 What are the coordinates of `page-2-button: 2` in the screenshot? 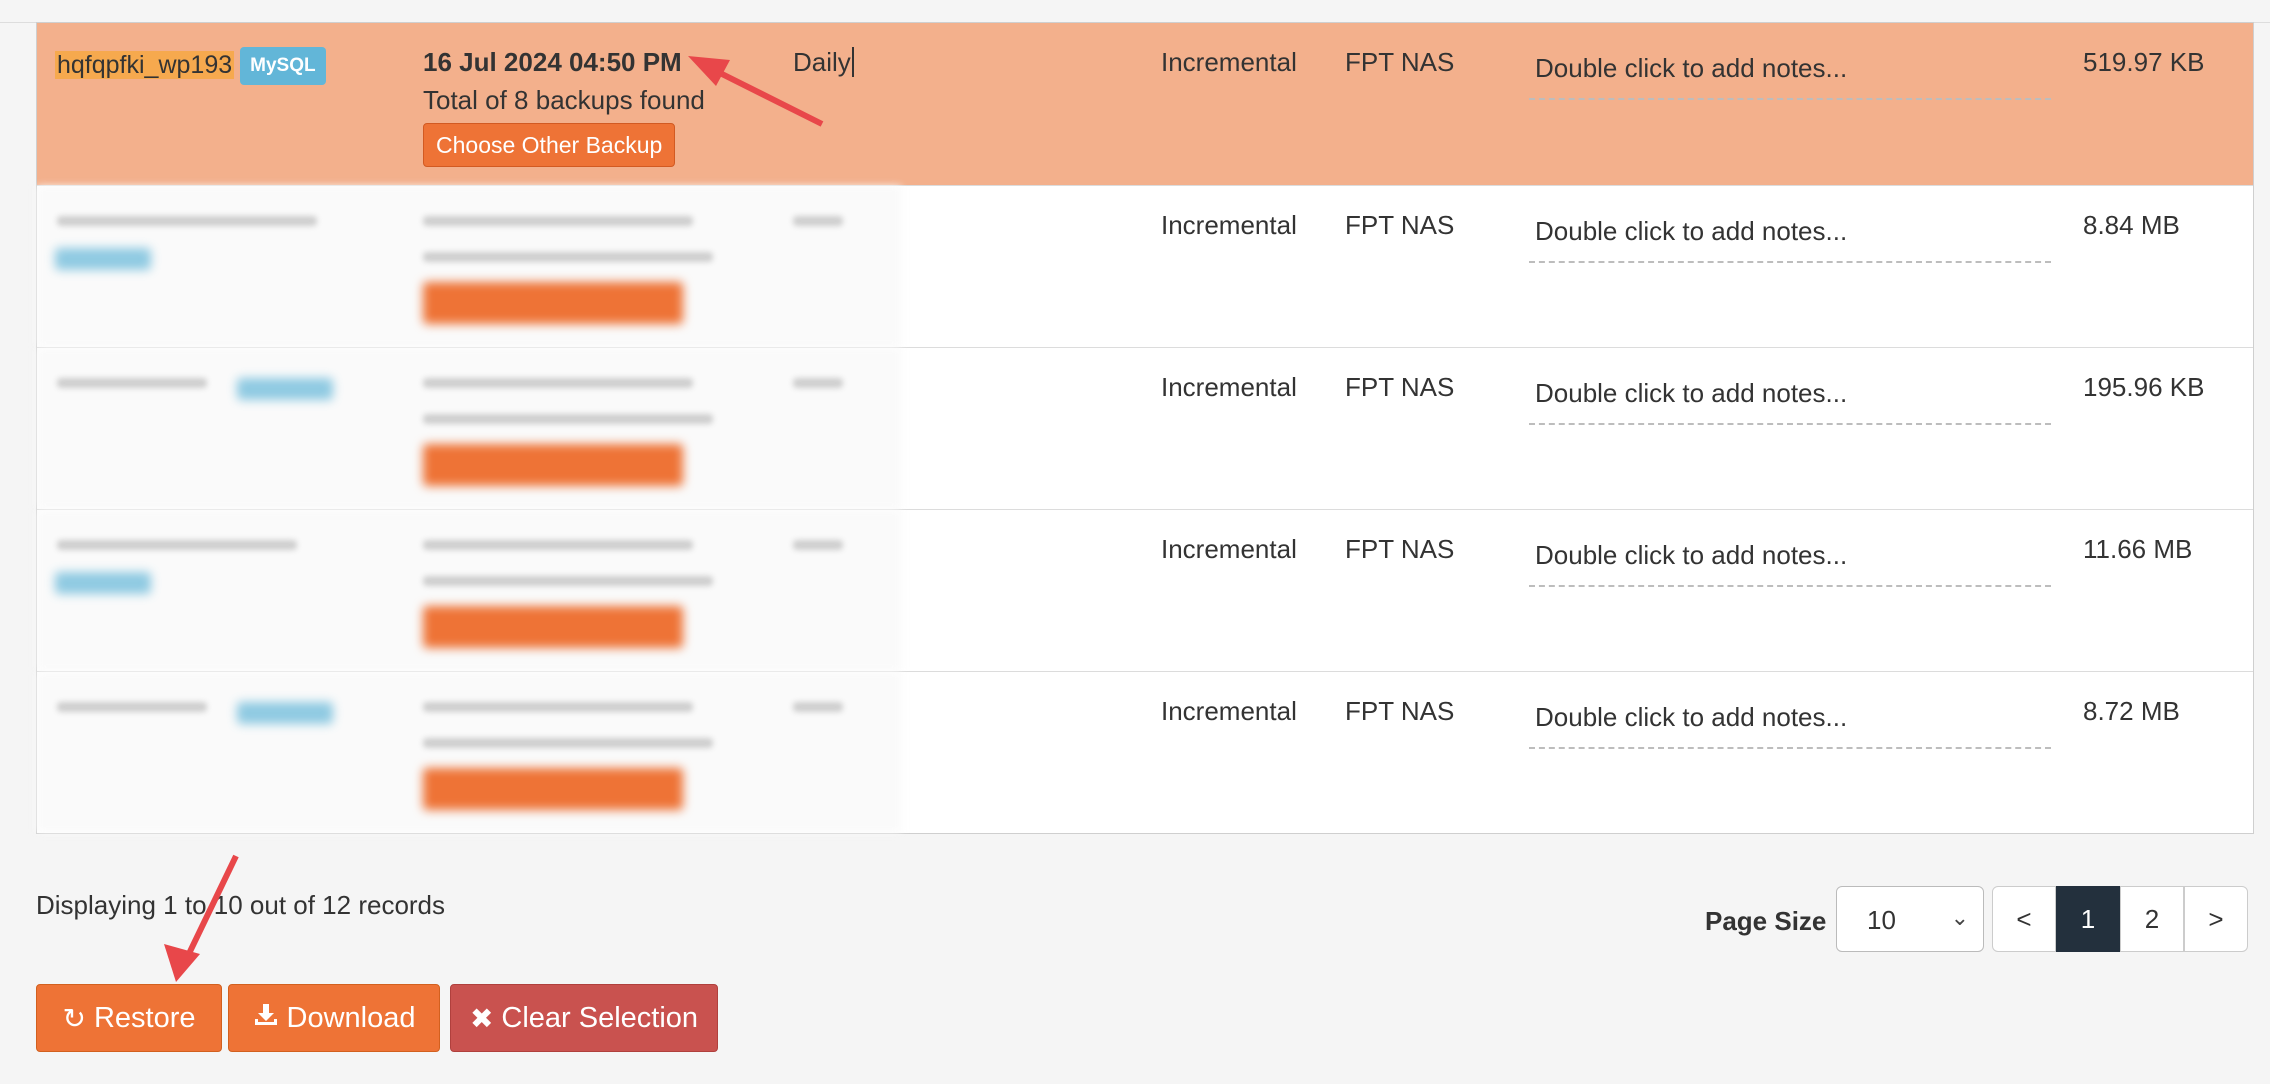 It's located at (2152, 919).